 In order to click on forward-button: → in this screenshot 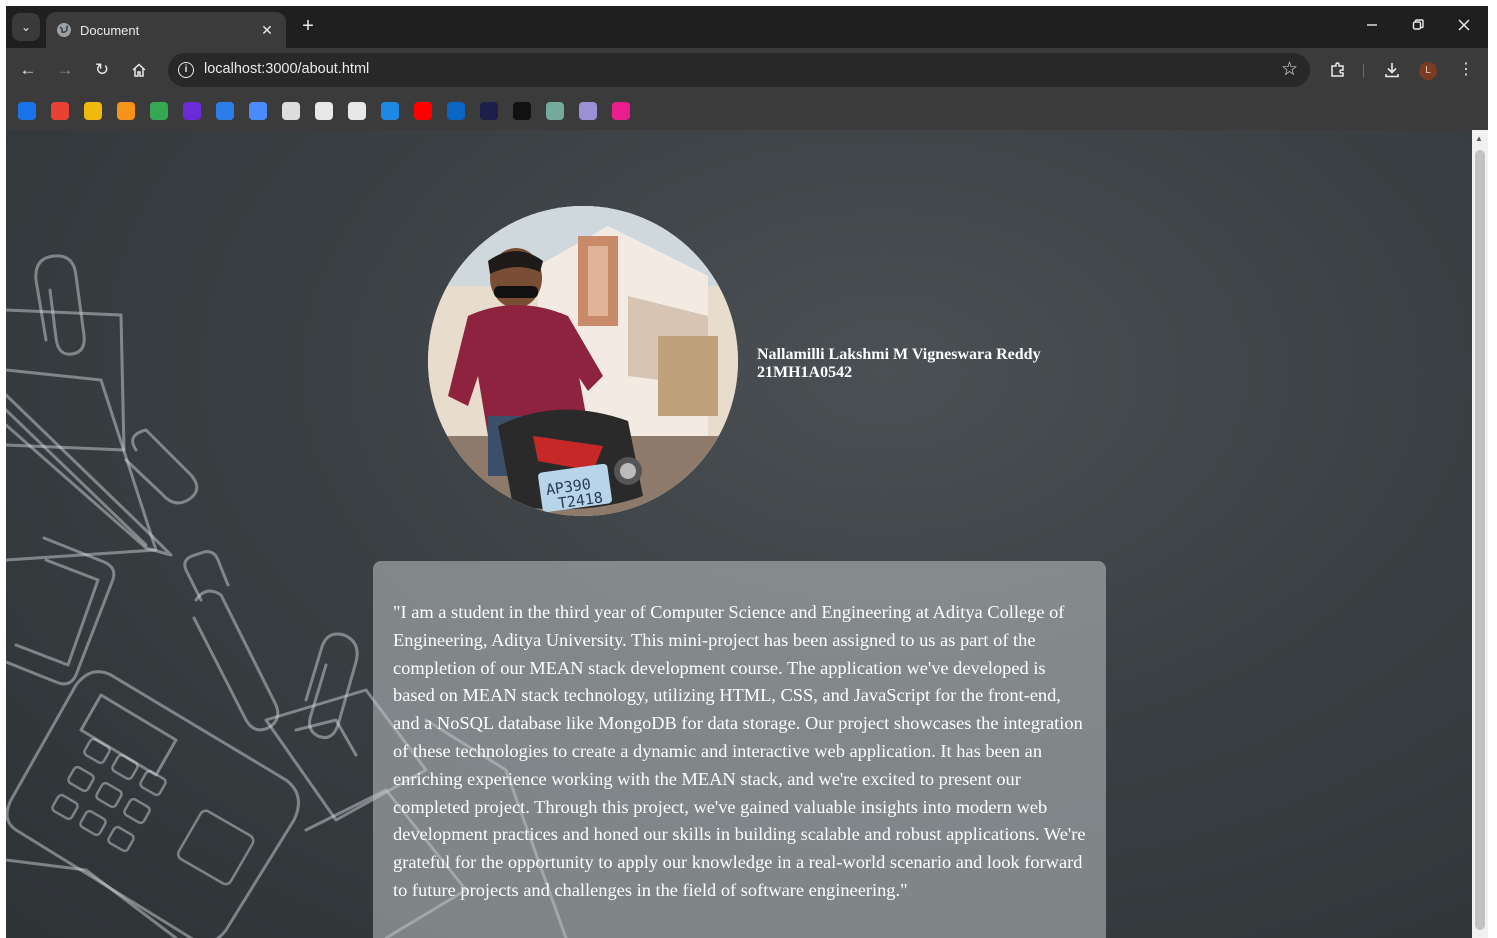, I will do `click(65, 70)`.